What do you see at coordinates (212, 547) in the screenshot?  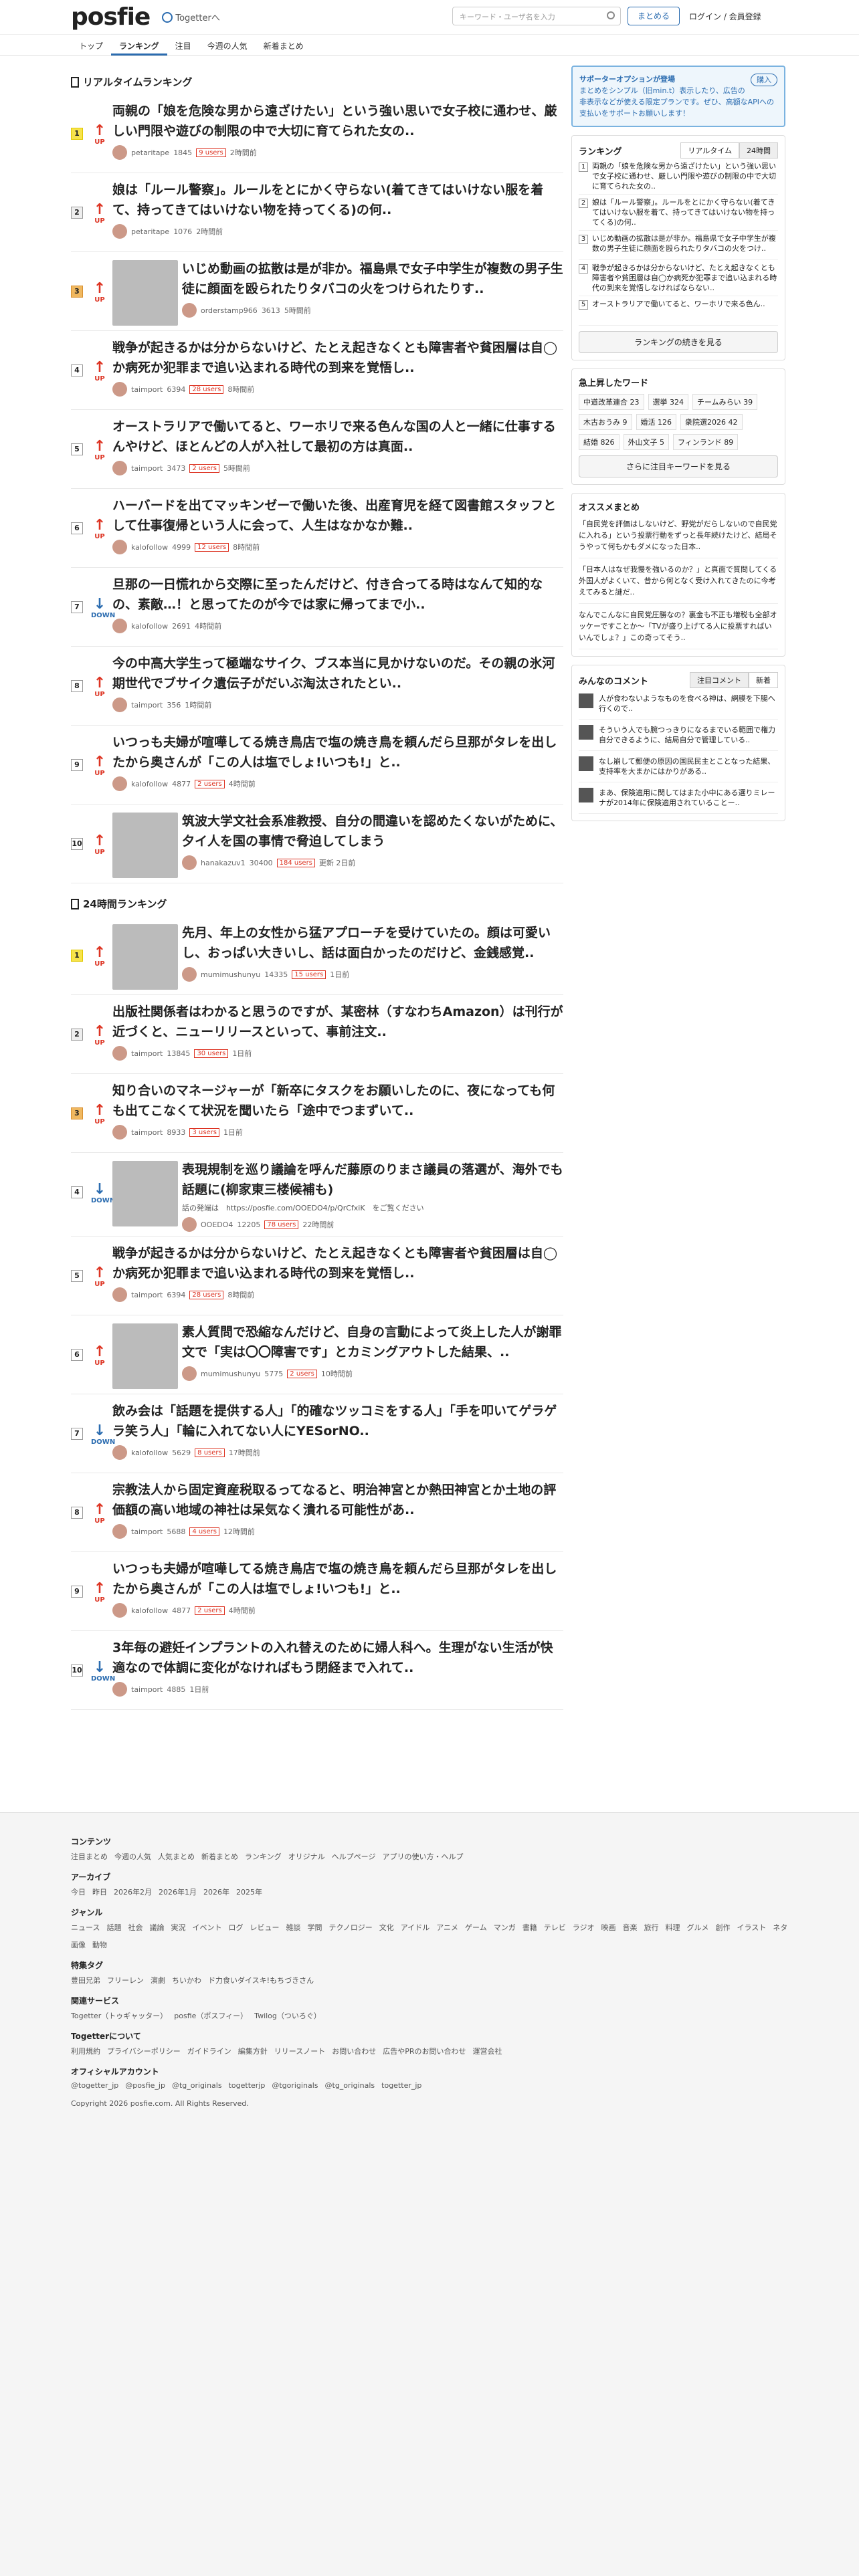 I see `users-badge: 12 users` at bounding box center [212, 547].